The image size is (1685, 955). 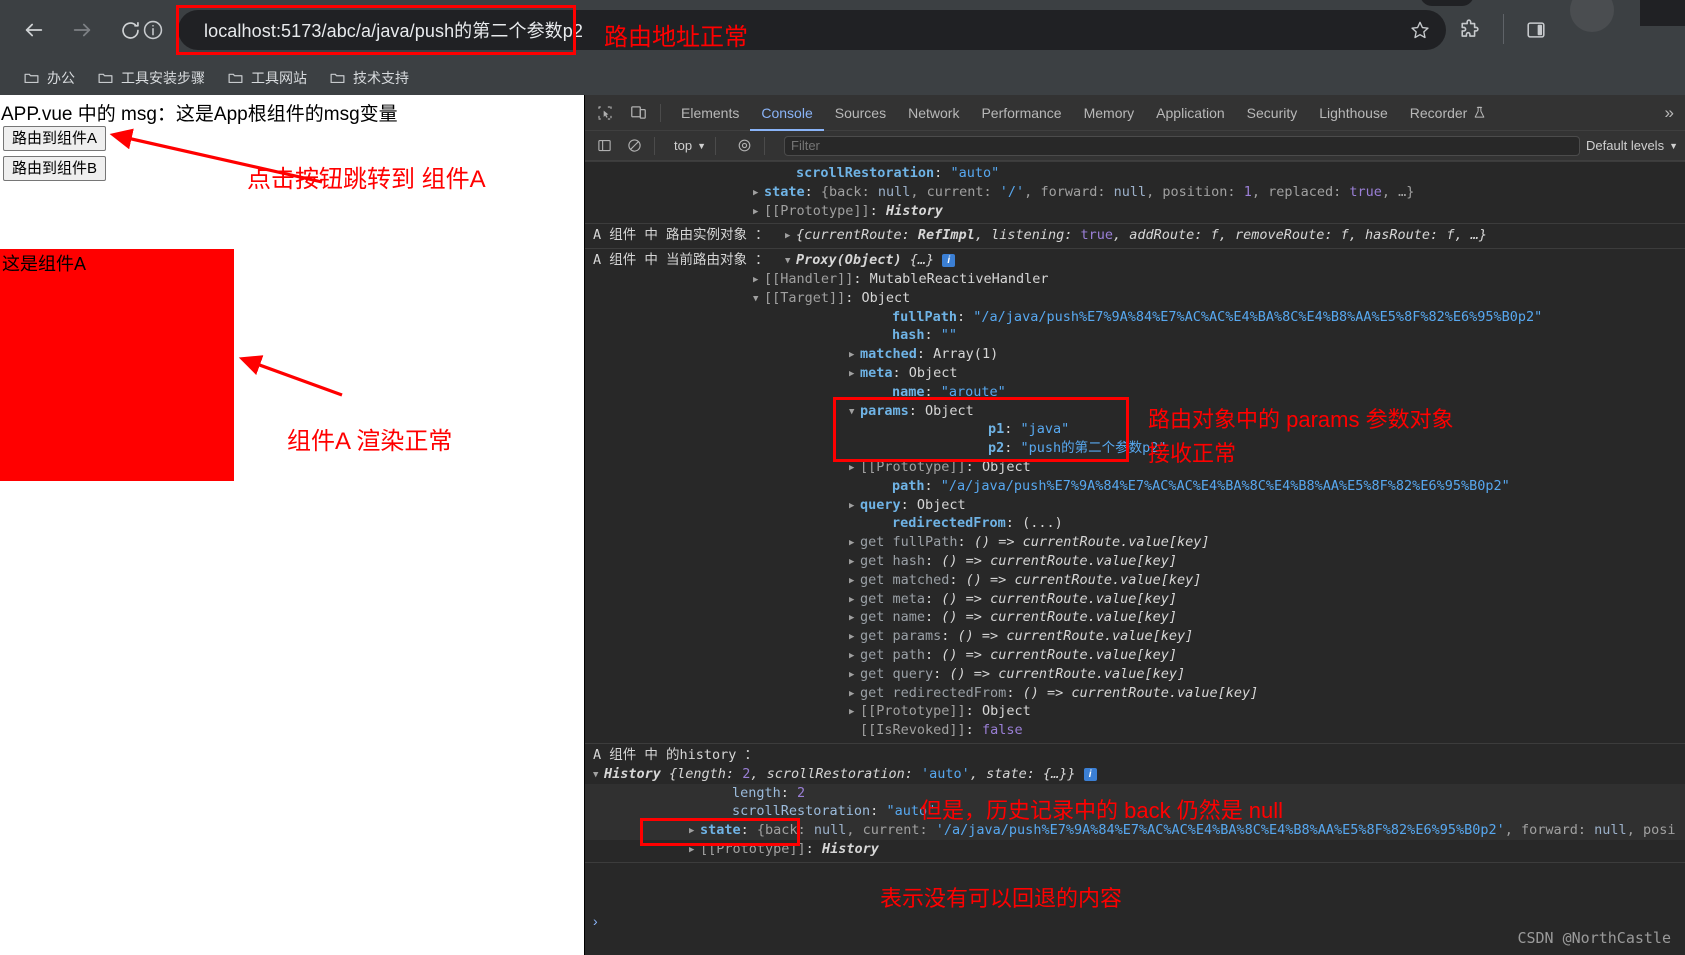 What do you see at coordinates (1536, 30) in the screenshot?
I see `side-panel-button` at bounding box center [1536, 30].